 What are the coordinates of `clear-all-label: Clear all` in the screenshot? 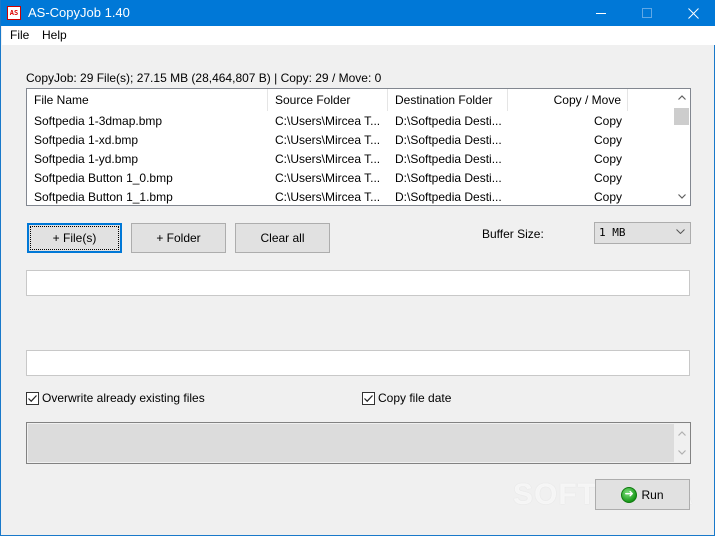 It's located at (282, 238).